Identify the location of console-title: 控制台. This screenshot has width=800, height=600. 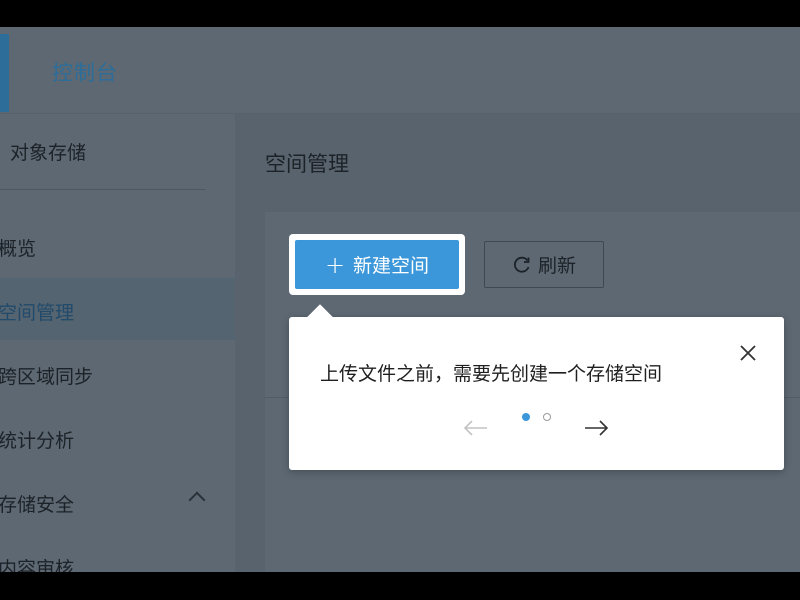
(85, 72).